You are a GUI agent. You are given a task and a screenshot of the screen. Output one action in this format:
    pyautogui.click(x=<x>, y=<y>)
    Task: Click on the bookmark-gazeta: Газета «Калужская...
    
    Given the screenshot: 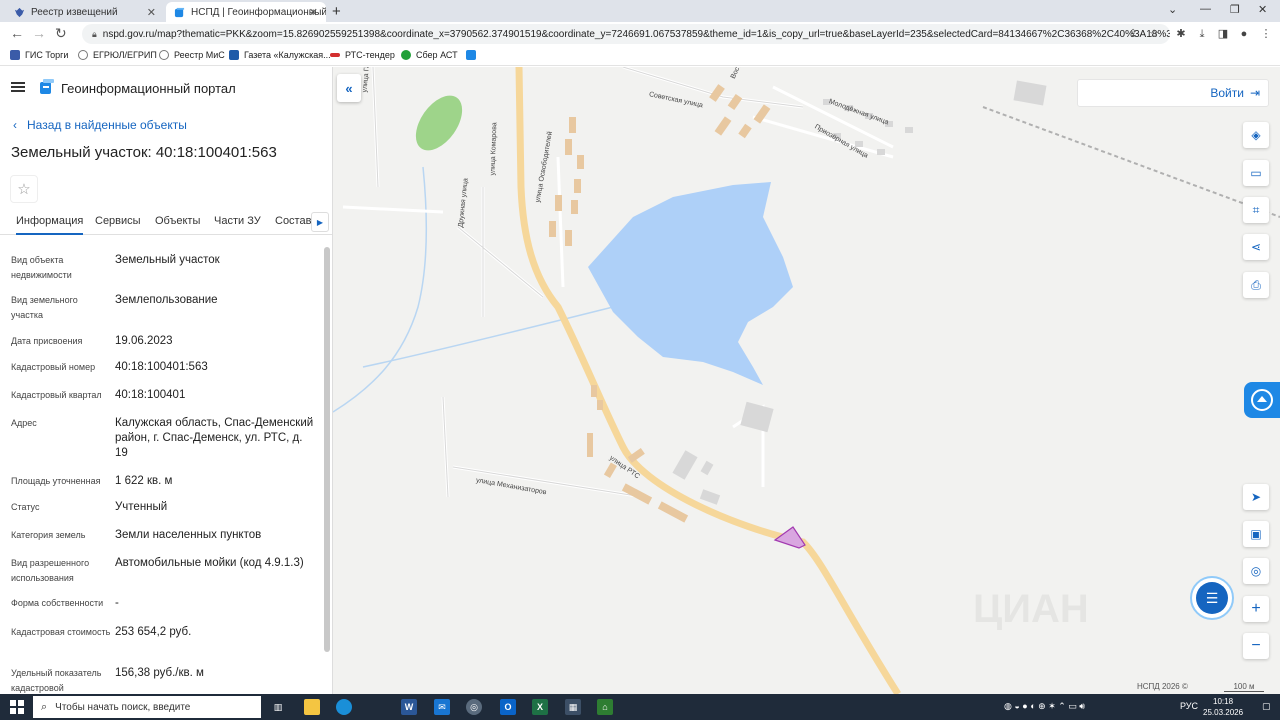 What is the action you would take?
    pyautogui.click(x=280, y=55)
    